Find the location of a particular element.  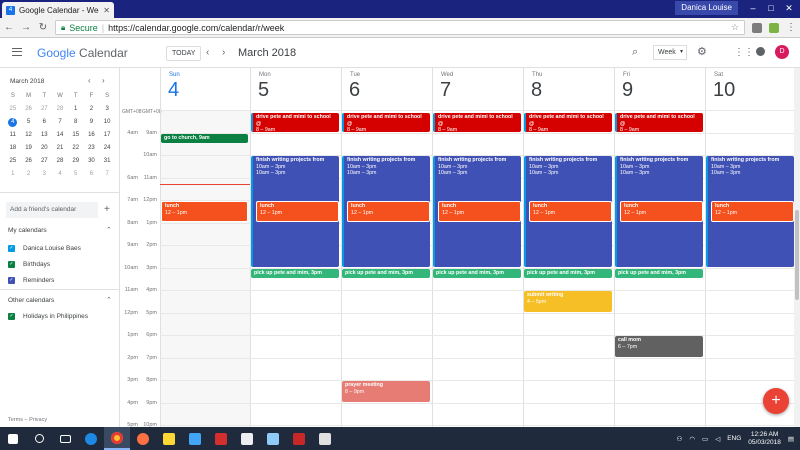

mini-calendar-day: 11 is located at coordinates (13, 135).